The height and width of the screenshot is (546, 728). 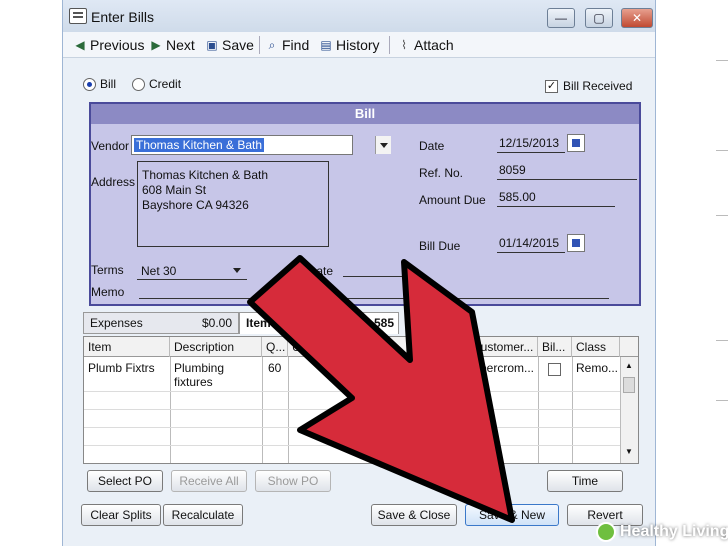 I want to click on previous-label: Previous, so click(x=117, y=45).